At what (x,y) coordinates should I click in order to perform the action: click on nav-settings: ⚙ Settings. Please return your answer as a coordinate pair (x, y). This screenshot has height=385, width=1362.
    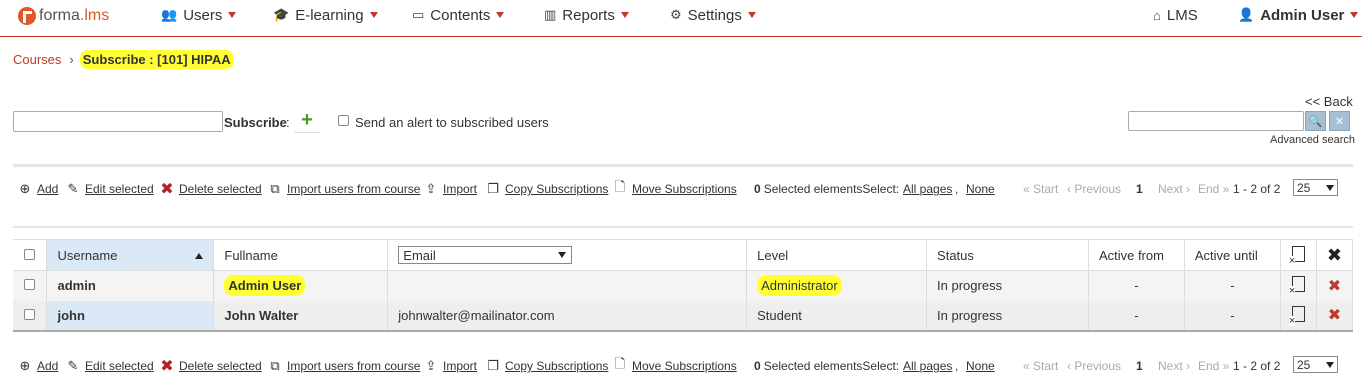
    Looking at the image, I should click on (713, 15).